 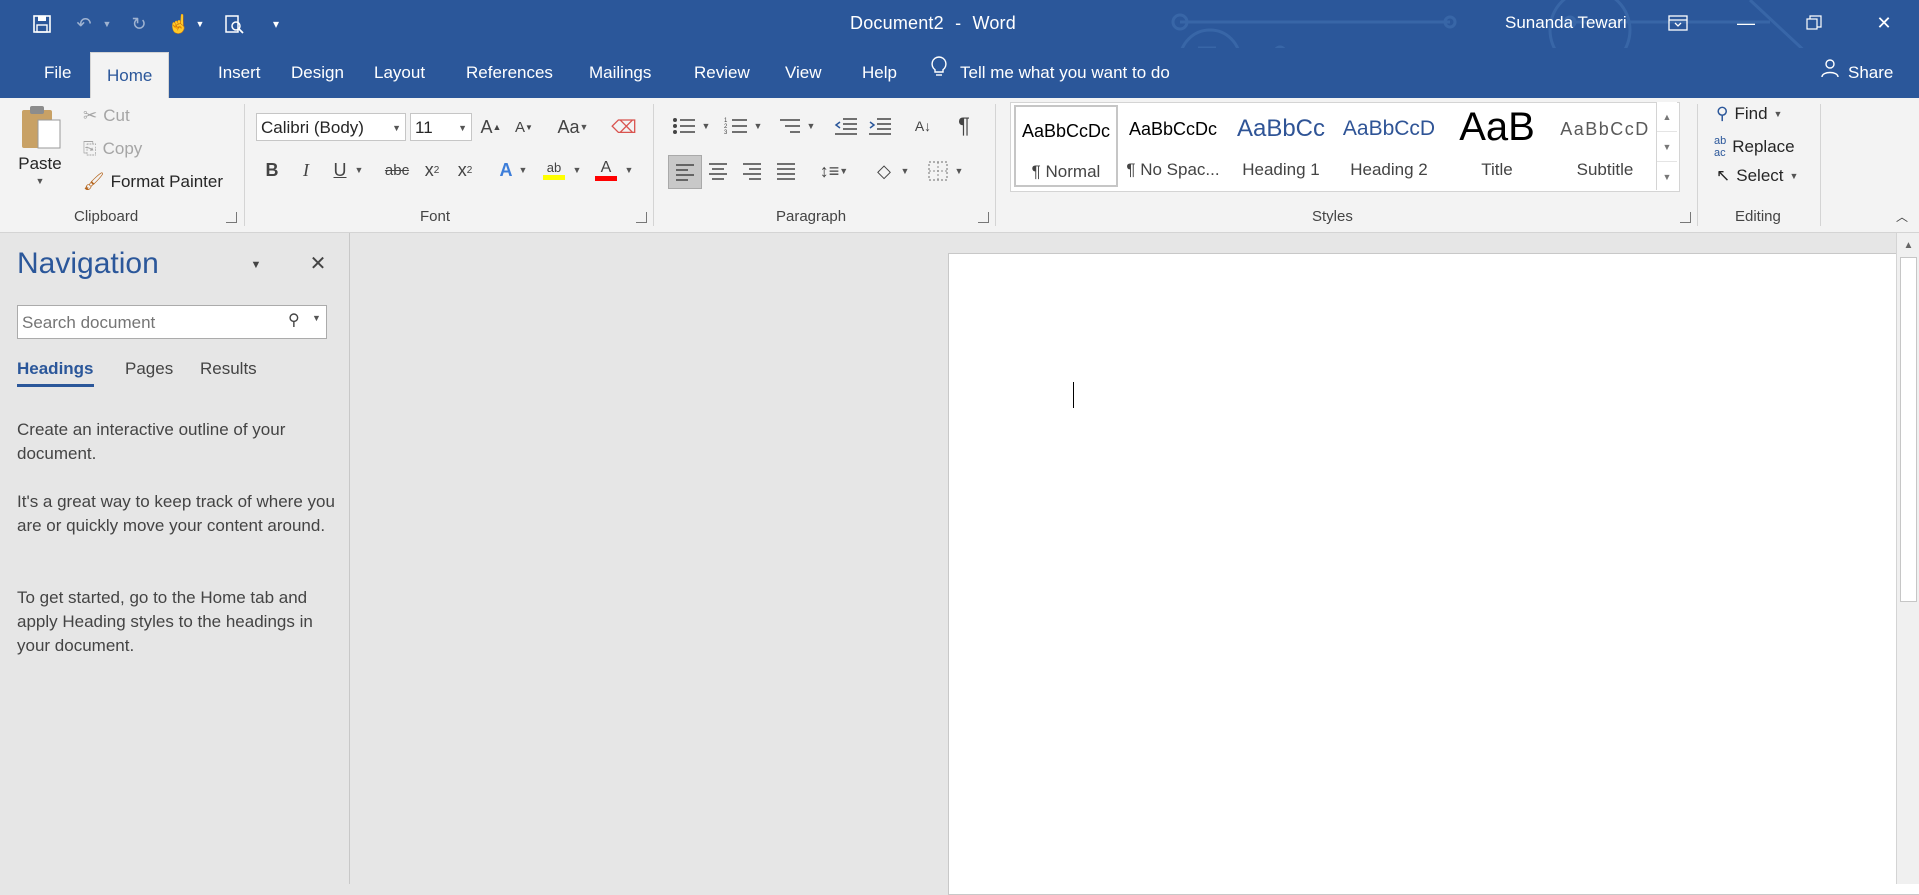 I want to click on paste-dropdown-icon: ▼, so click(x=40, y=181).